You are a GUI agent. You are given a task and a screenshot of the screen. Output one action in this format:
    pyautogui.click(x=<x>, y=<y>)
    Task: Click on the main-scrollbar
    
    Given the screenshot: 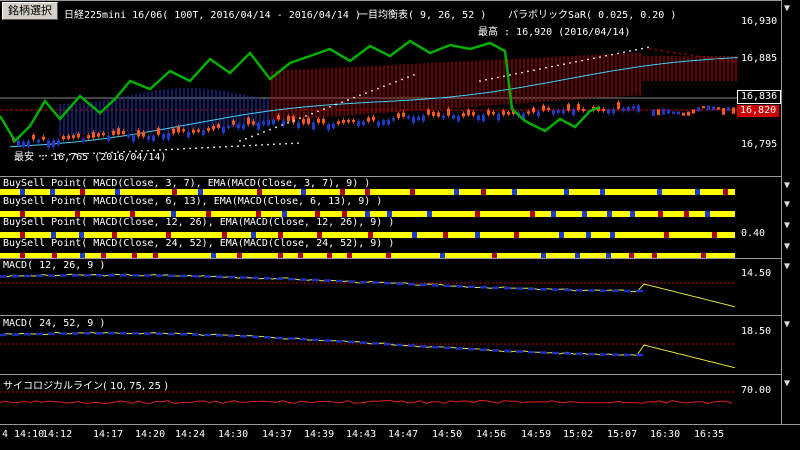 What is the action you would take?
    pyautogui.click(x=790, y=88)
    